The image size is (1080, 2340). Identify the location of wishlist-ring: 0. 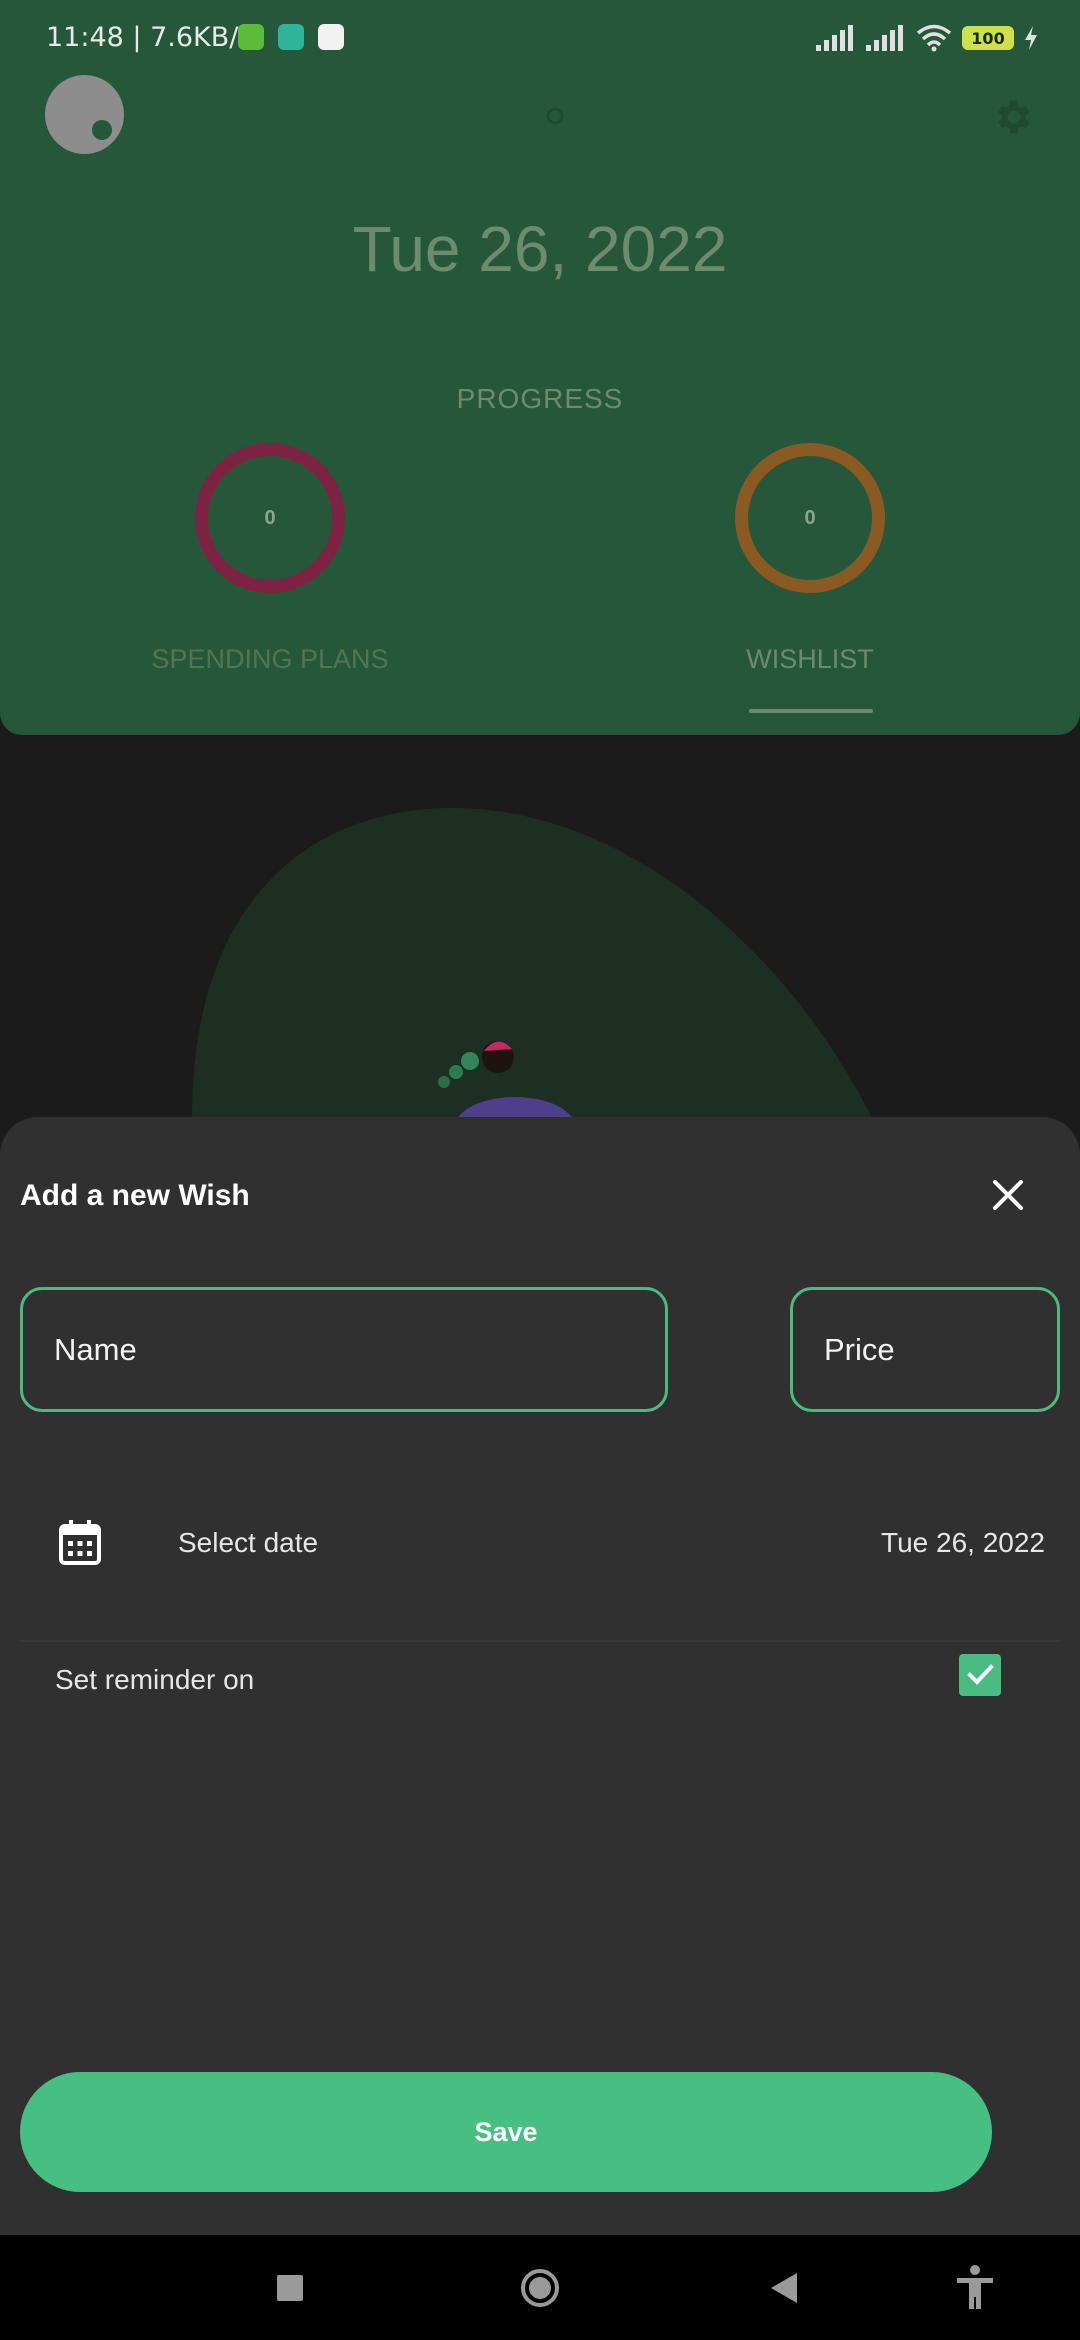
(810, 518).